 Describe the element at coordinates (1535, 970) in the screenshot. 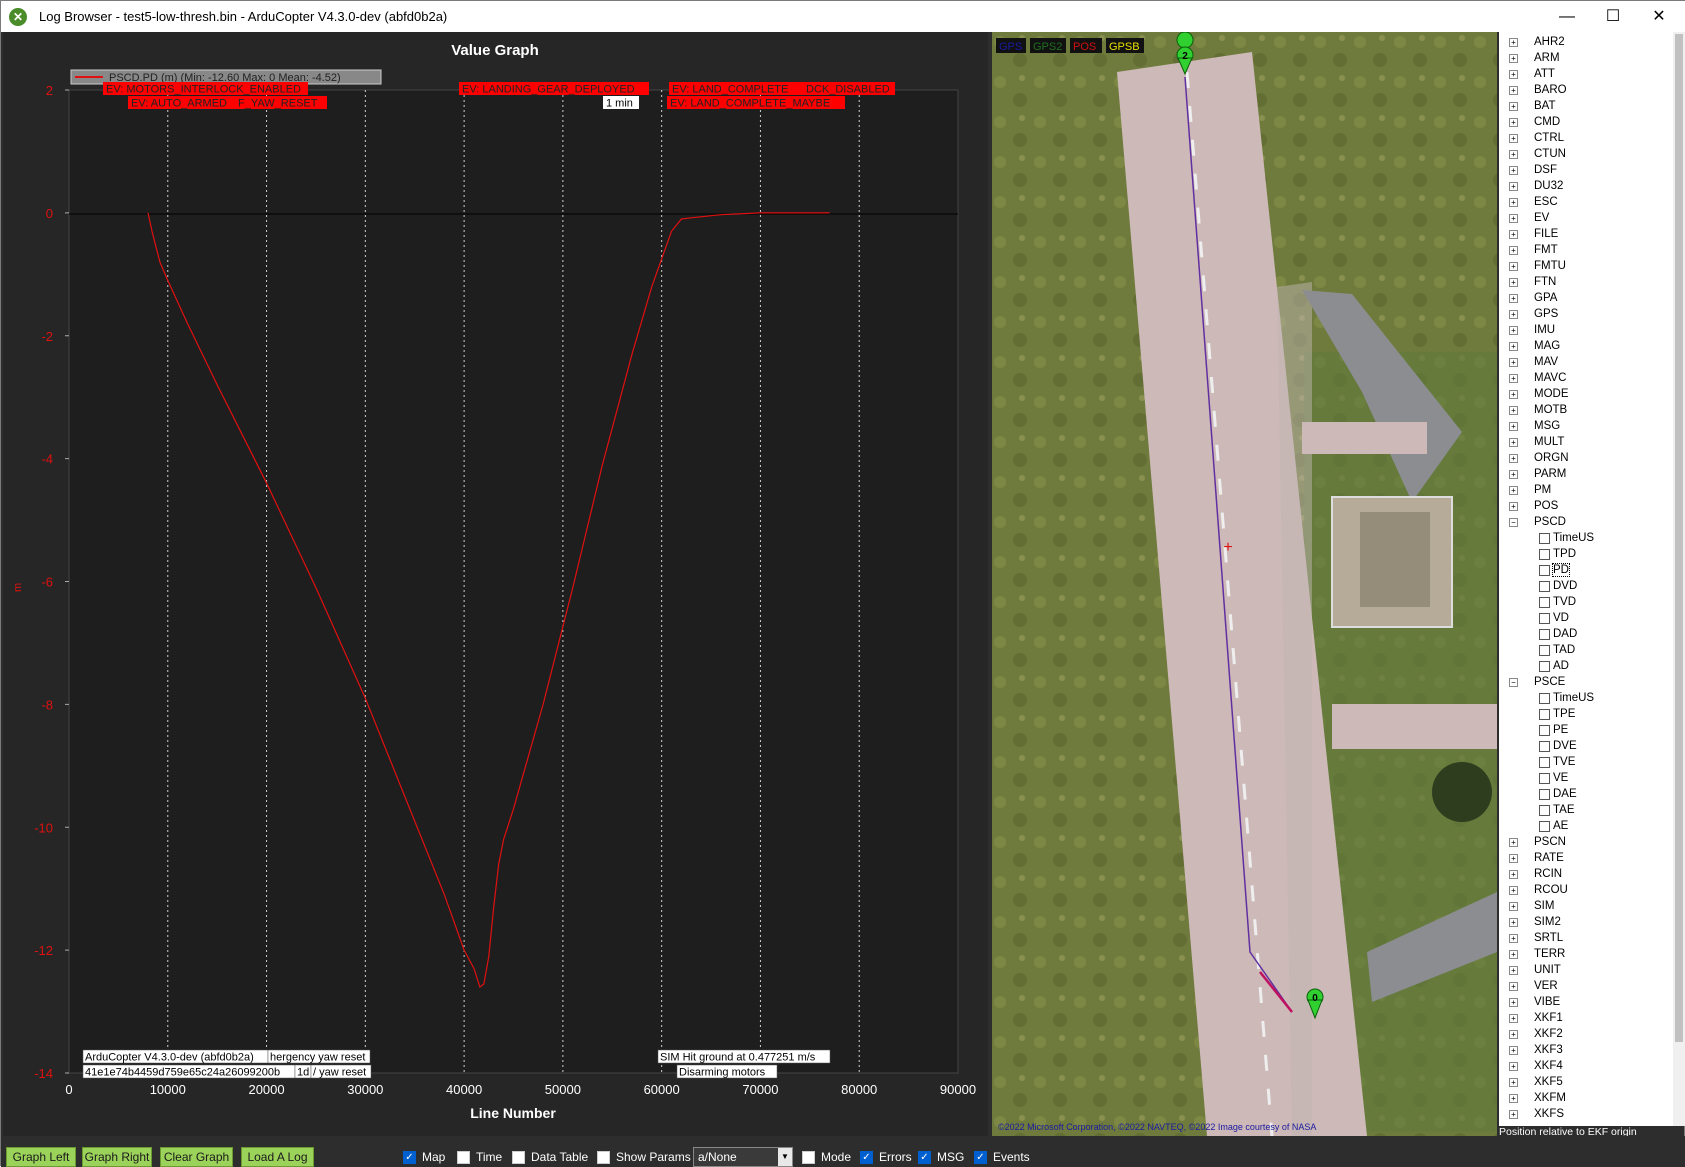

I see `tree-node-unit: + UNIT` at that location.